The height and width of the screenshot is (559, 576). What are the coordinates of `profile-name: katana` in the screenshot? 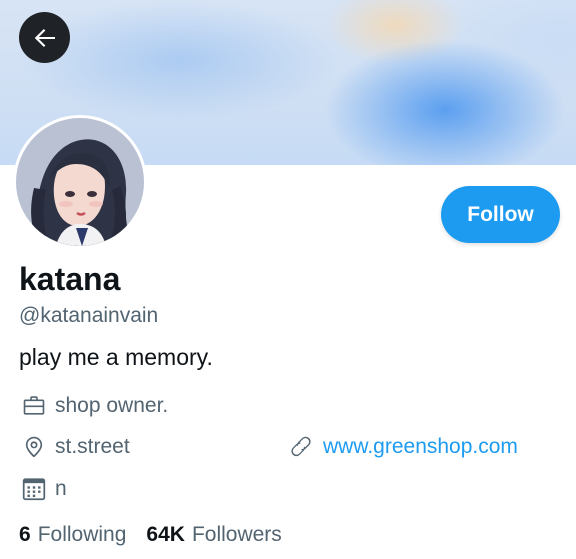 It's located at (70, 279).